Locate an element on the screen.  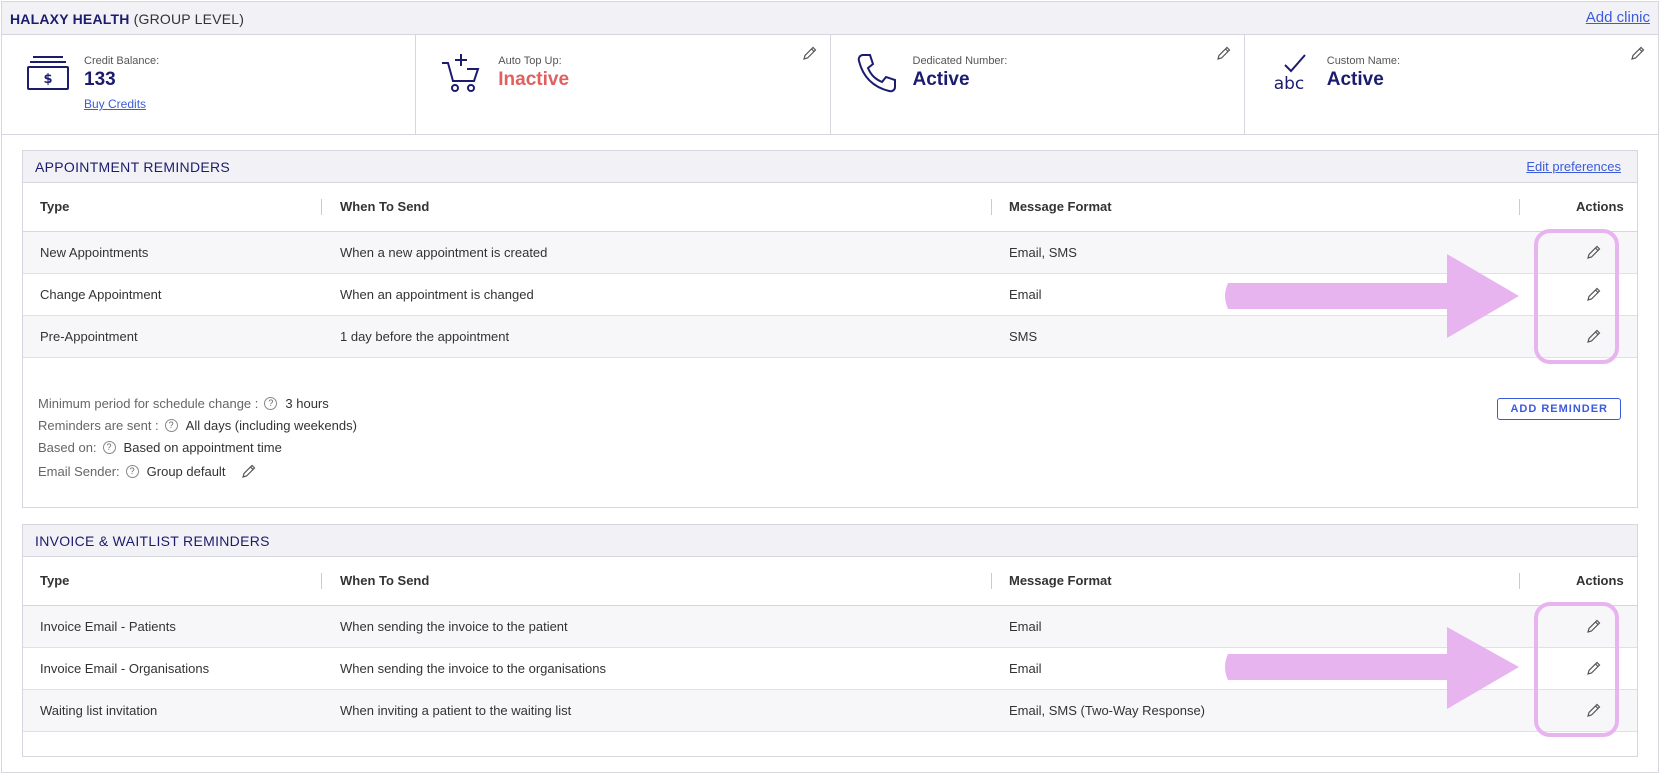
setting-label: Based on: is located at coordinates (67, 447).